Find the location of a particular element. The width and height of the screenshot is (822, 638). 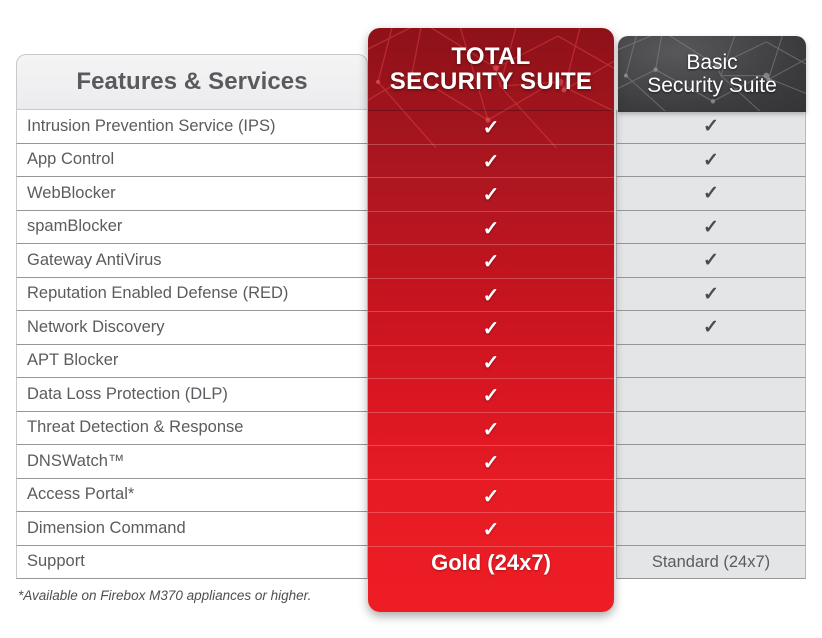

feature-name-cell: Threat Detection & Response is located at coordinates (192, 428).